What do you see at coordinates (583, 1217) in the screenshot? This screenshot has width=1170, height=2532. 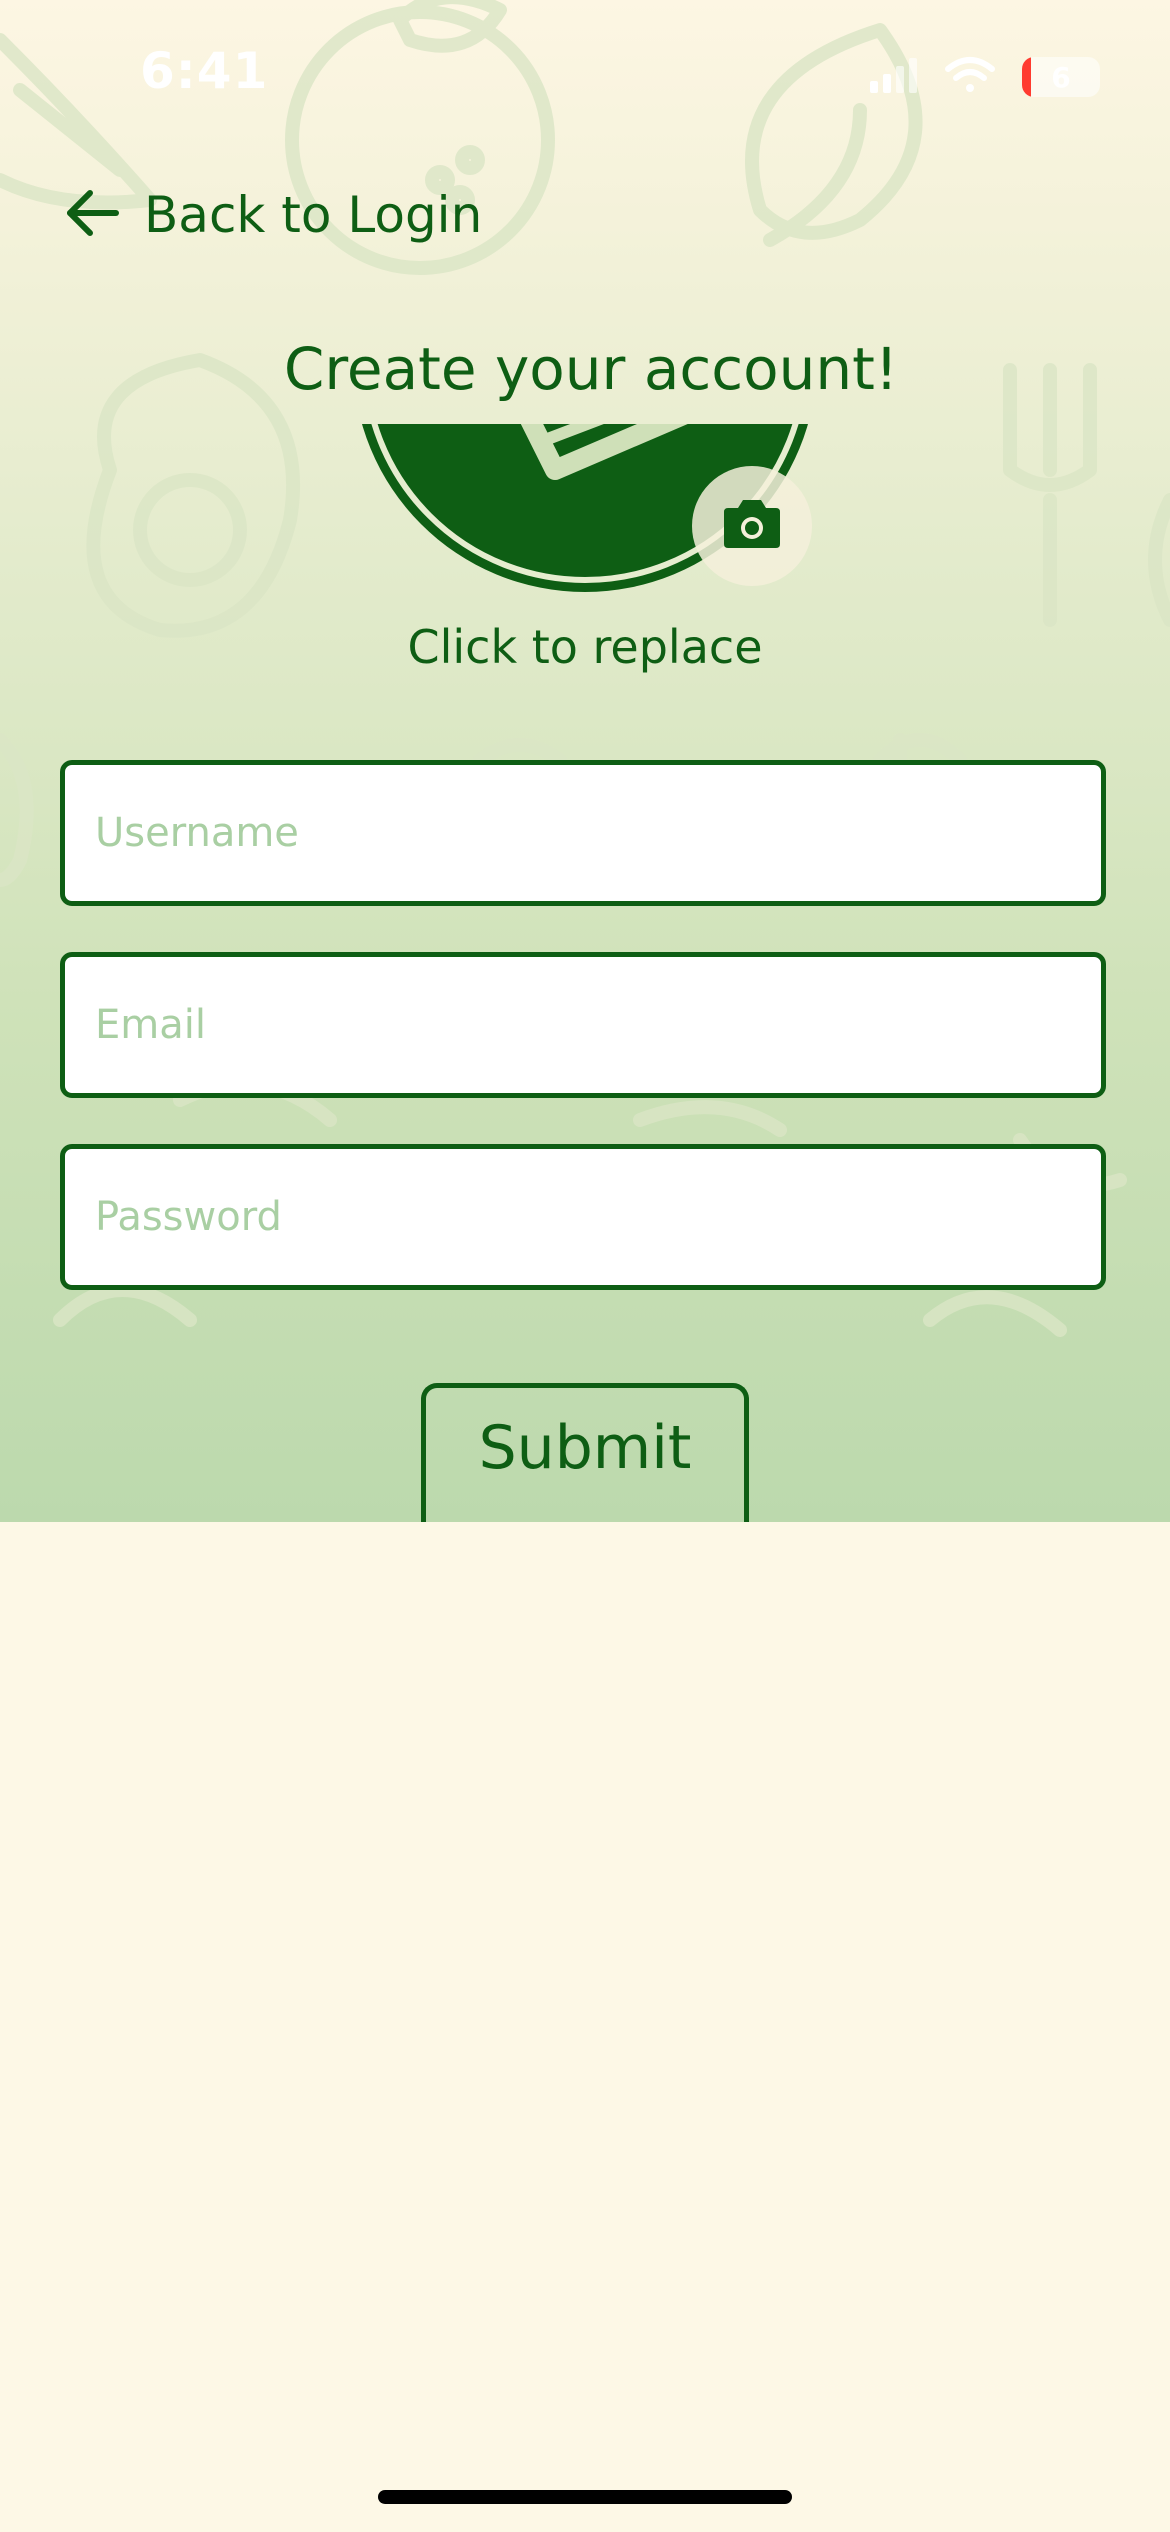 I see `password-input` at bounding box center [583, 1217].